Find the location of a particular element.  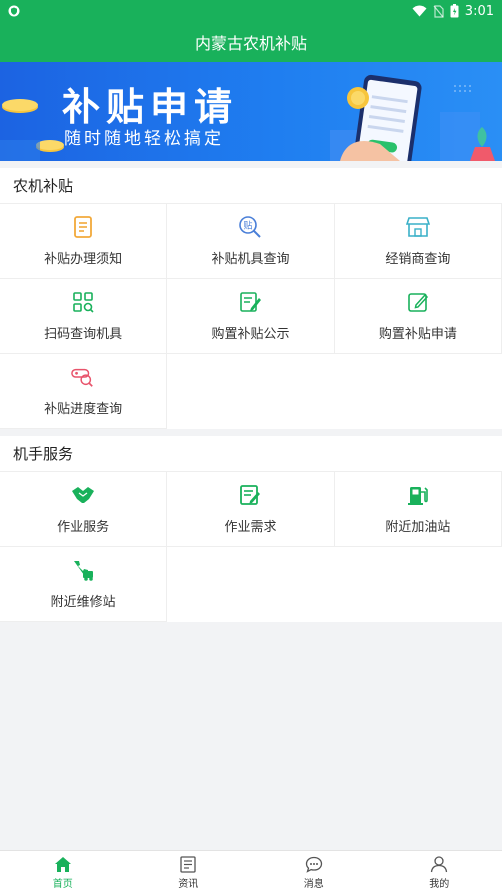

grid-item-nearby-gas-station: 附近加油站 is located at coordinates (418, 509).